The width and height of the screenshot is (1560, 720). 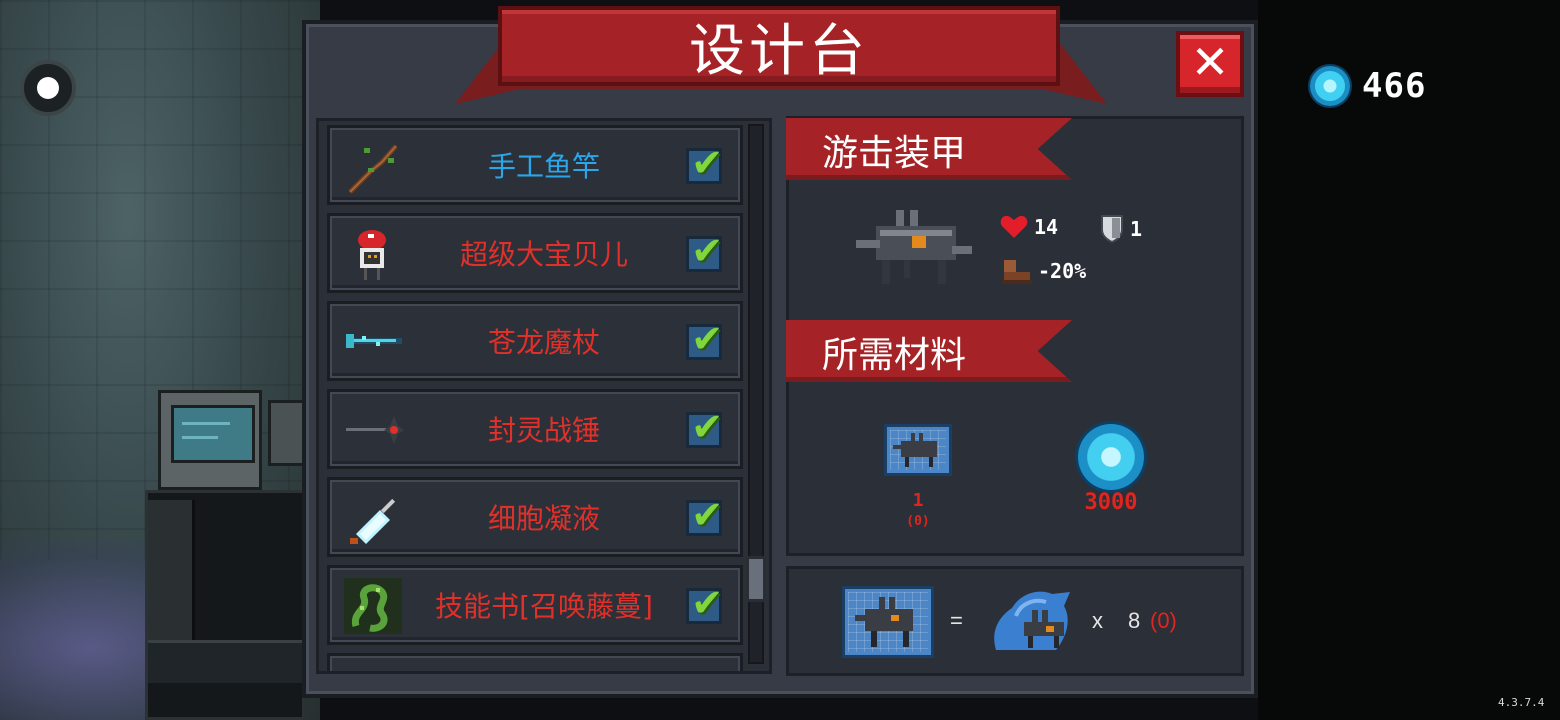 I want to click on armor-value: 1, so click(x=1136, y=229).